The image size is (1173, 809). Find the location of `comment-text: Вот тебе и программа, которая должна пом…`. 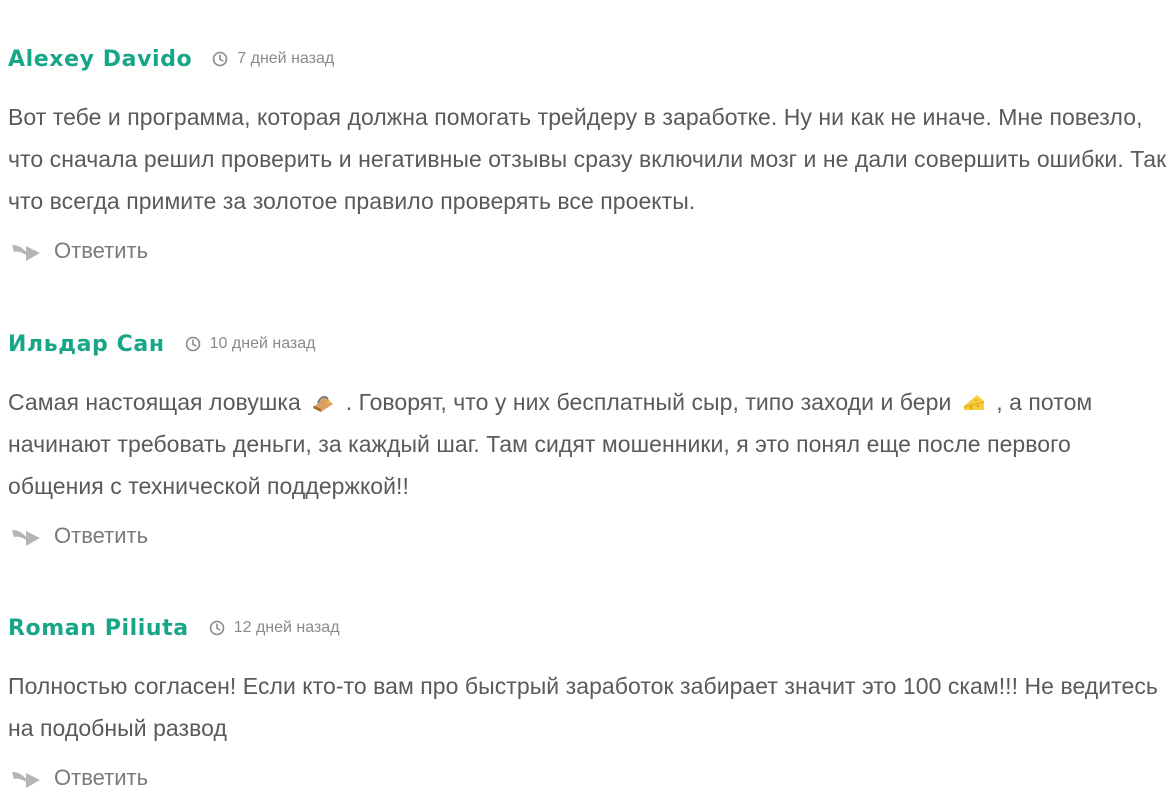

comment-text: Вот тебе и программа, которая должна пом… is located at coordinates (587, 159).